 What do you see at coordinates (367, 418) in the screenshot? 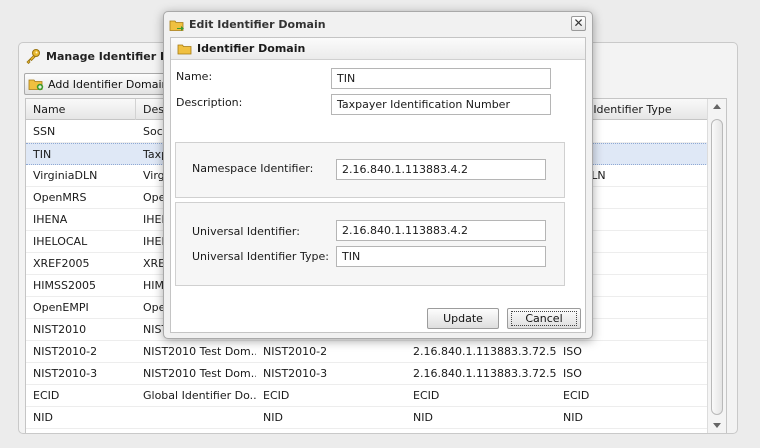
I see `table-row: NID NID NID NID` at bounding box center [367, 418].